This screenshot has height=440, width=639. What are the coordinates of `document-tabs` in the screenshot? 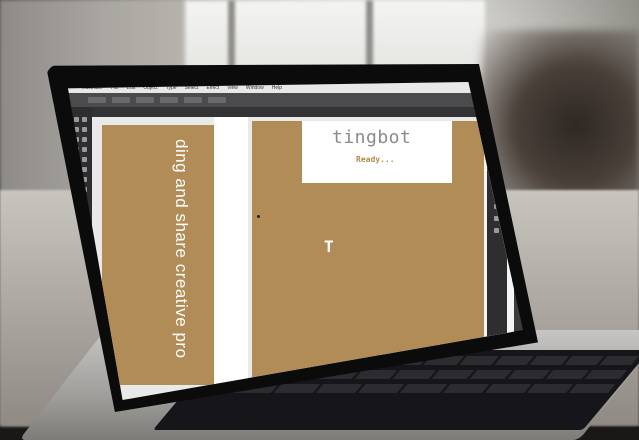 It's located at (306, 112).